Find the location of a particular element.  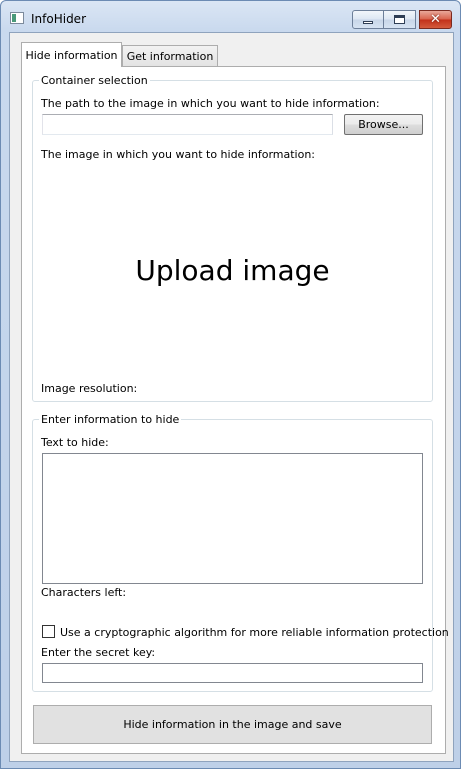

secret-key-label: Enter the secret key: is located at coordinates (98, 652).